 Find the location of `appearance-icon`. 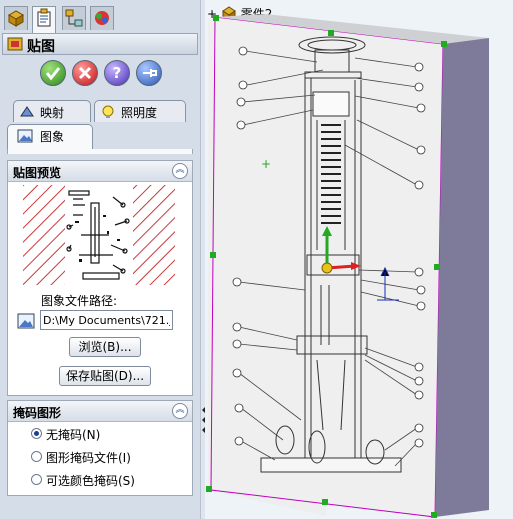

appearance-icon is located at coordinates (102, 18).